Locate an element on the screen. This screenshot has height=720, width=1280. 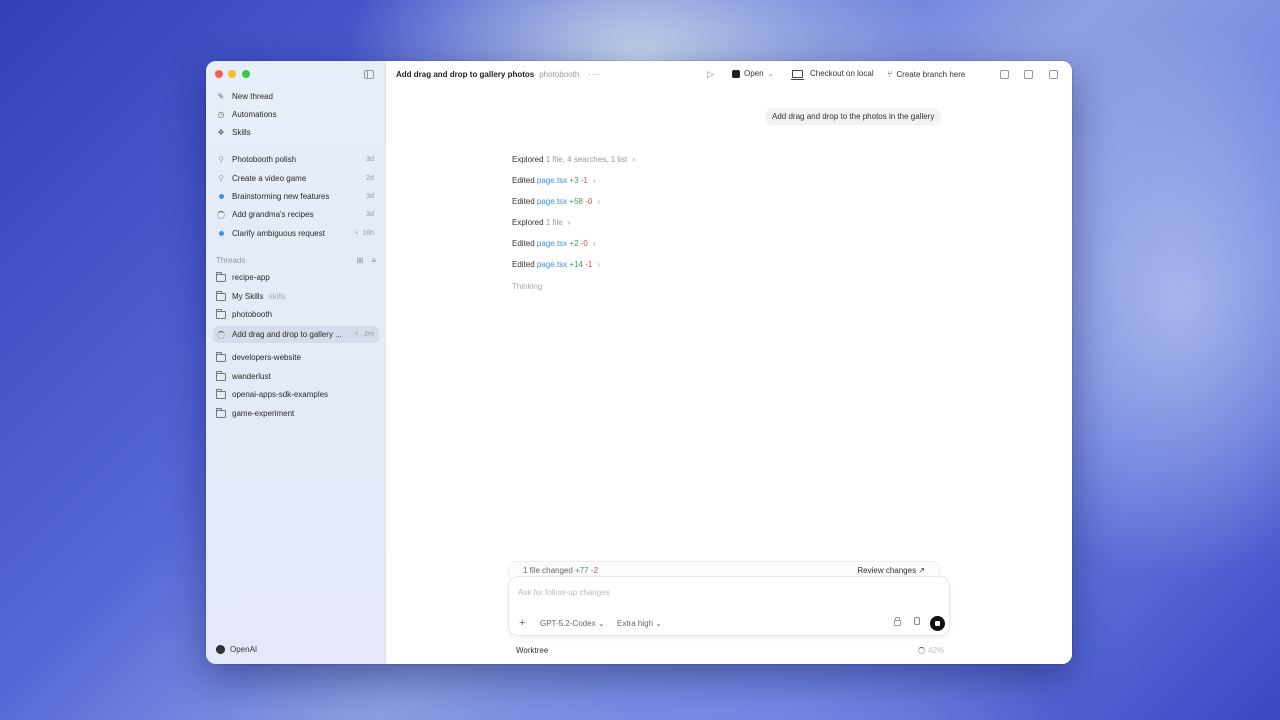
sidebar-active-thread: Add drag and drop to gallery ... ⑂ 2m is located at coordinates (296, 334).